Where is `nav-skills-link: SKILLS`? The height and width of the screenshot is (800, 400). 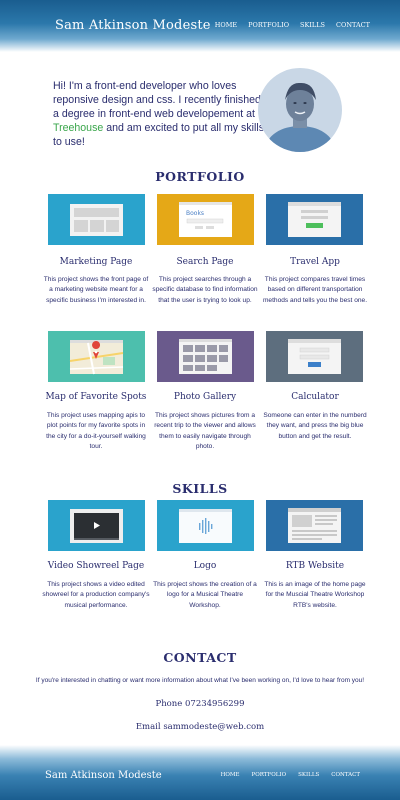 nav-skills-link: SKILLS is located at coordinates (312, 25).